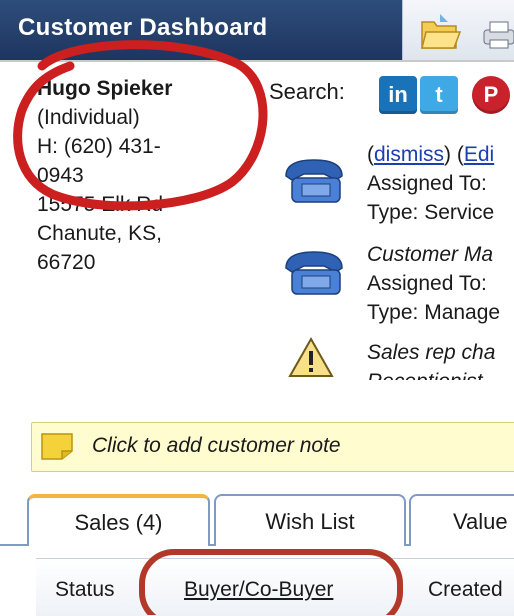 This screenshot has width=514, height=616. I want to click on column-buyer-cobuyer-label: Buyer/Co-Buyer, so click(258, 589).